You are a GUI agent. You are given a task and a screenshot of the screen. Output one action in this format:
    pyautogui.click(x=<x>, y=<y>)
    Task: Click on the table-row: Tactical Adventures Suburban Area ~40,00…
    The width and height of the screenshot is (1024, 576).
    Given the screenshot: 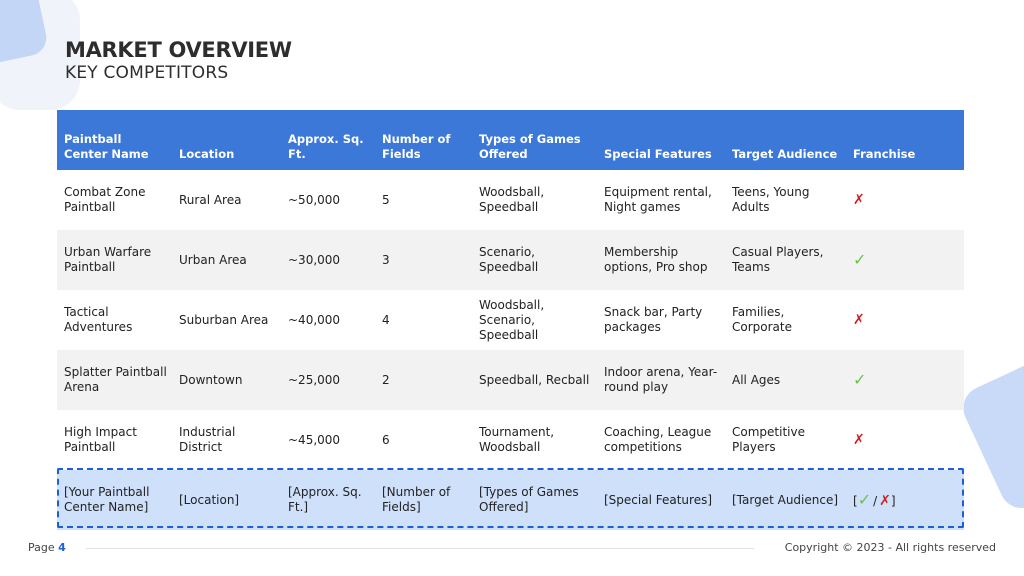 What is the action you would take?
    pyautogui.click(x=510, y=320)
    